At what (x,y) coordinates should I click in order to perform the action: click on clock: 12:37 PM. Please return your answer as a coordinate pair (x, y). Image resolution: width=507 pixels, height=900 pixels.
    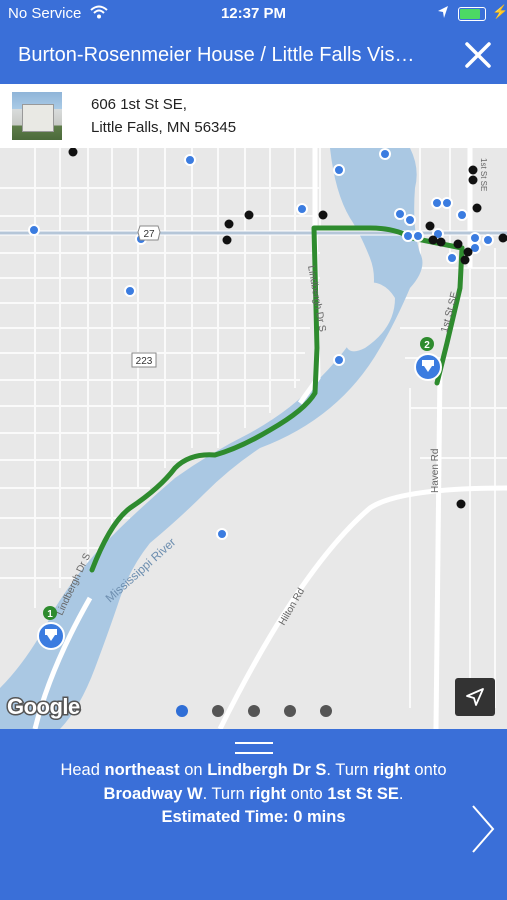
    Looking at the image, I should click on (253, 13).